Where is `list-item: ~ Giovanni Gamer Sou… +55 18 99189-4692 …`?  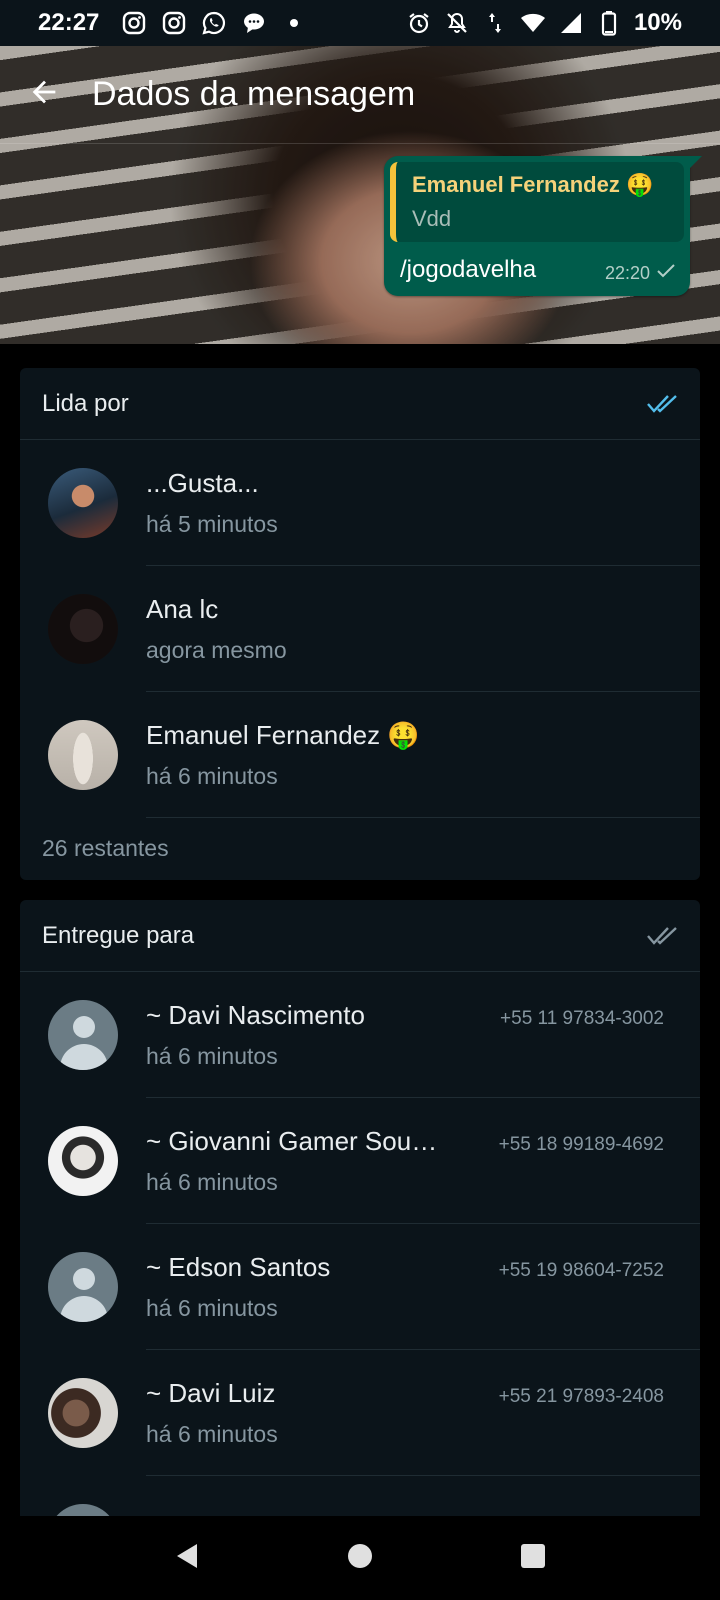
list-item: ~ Giovanni Gamer Sou… +55 18 99189-4692 … is located at coordinates (360, 1161).